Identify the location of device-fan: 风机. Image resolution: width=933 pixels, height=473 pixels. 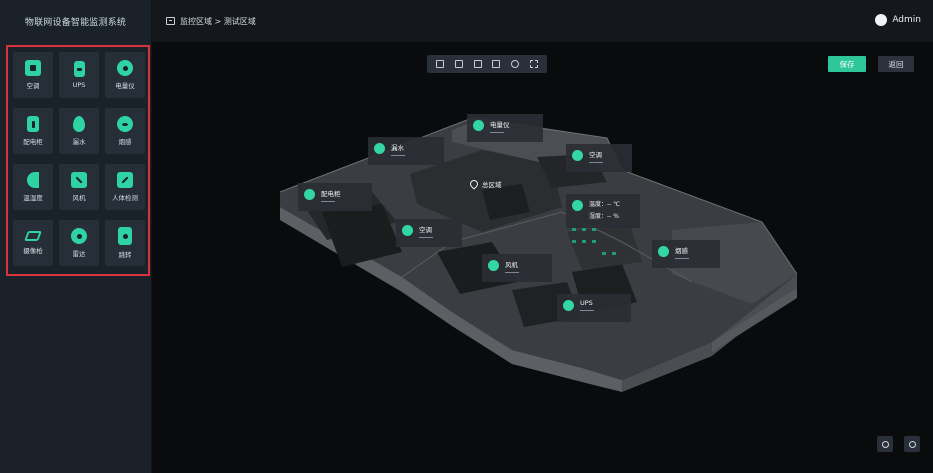
(79, 187).